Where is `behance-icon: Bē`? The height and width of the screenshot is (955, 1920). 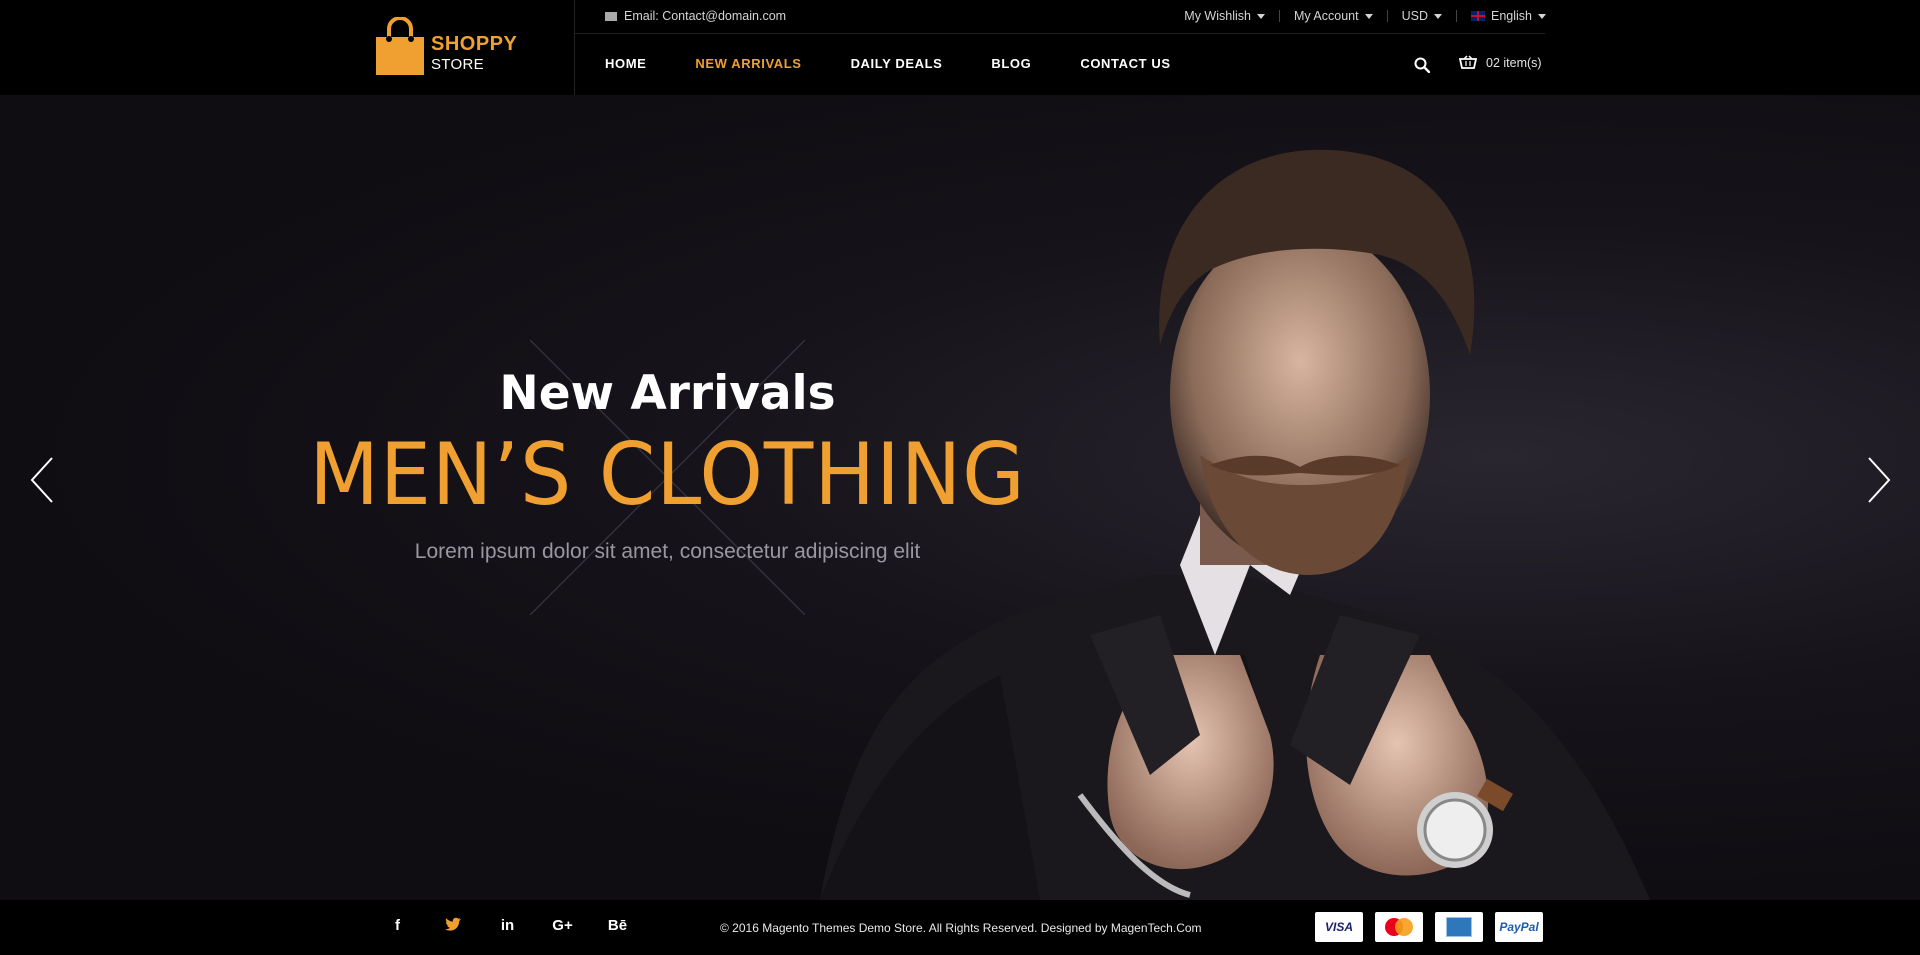
behance-icon: Bē is located at coordinates (617, 926).